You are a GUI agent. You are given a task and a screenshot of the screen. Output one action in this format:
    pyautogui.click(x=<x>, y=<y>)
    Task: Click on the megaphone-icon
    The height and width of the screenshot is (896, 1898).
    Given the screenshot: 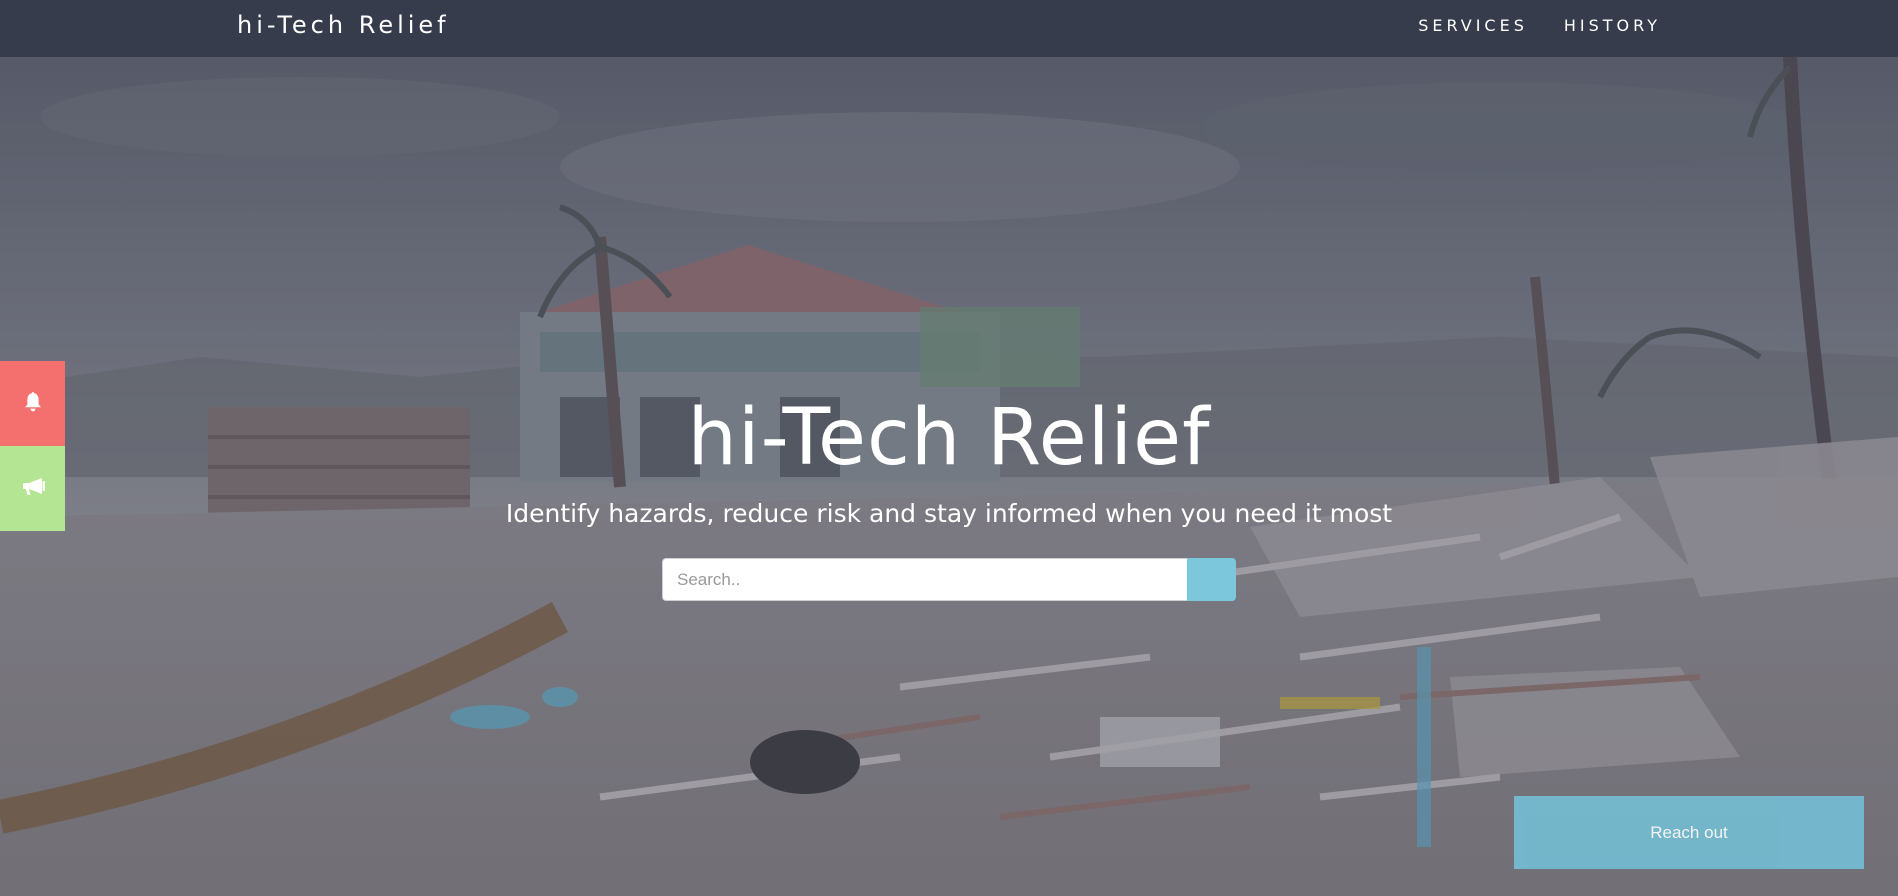 What is the action you would take?
    pyautogui.click(x=33, y=489)
    